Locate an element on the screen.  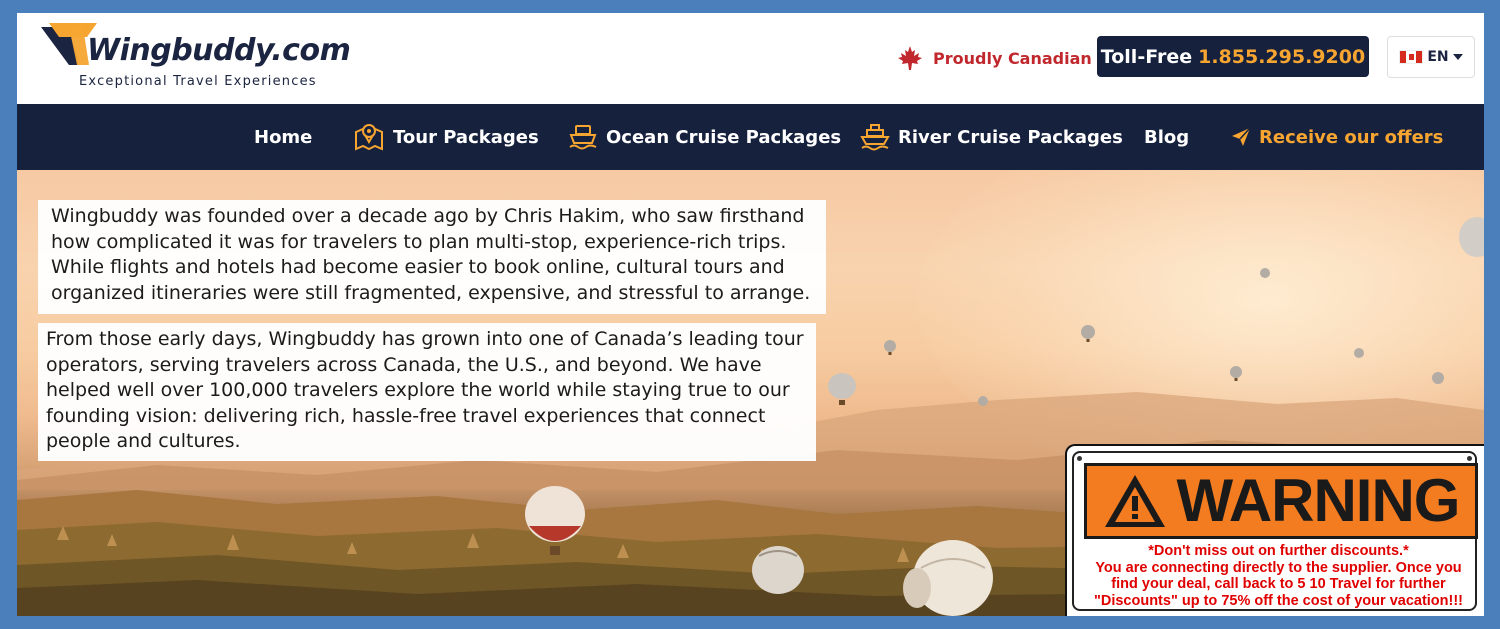
language-code: EN is located at coordinates (1438, 57).